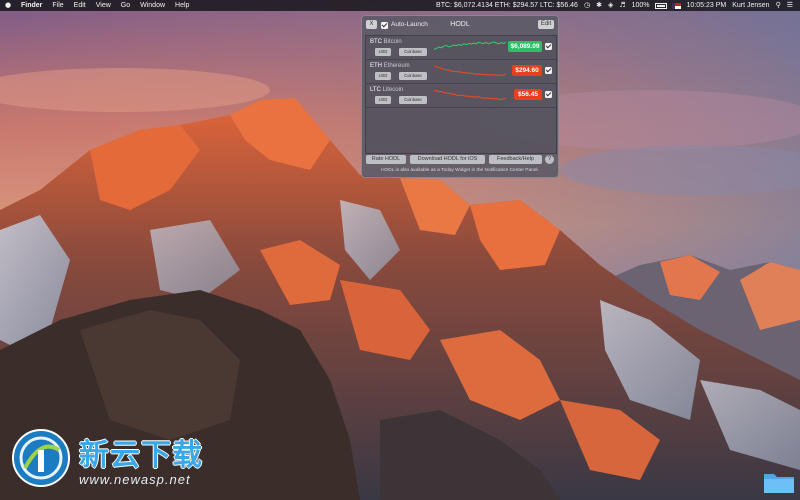 This screenshot has height=500, width=800. What do you see at coordinates (587, 5) in the screenshot?
I see `time-machine-icon: ◷` at bounding box center [587, 5].